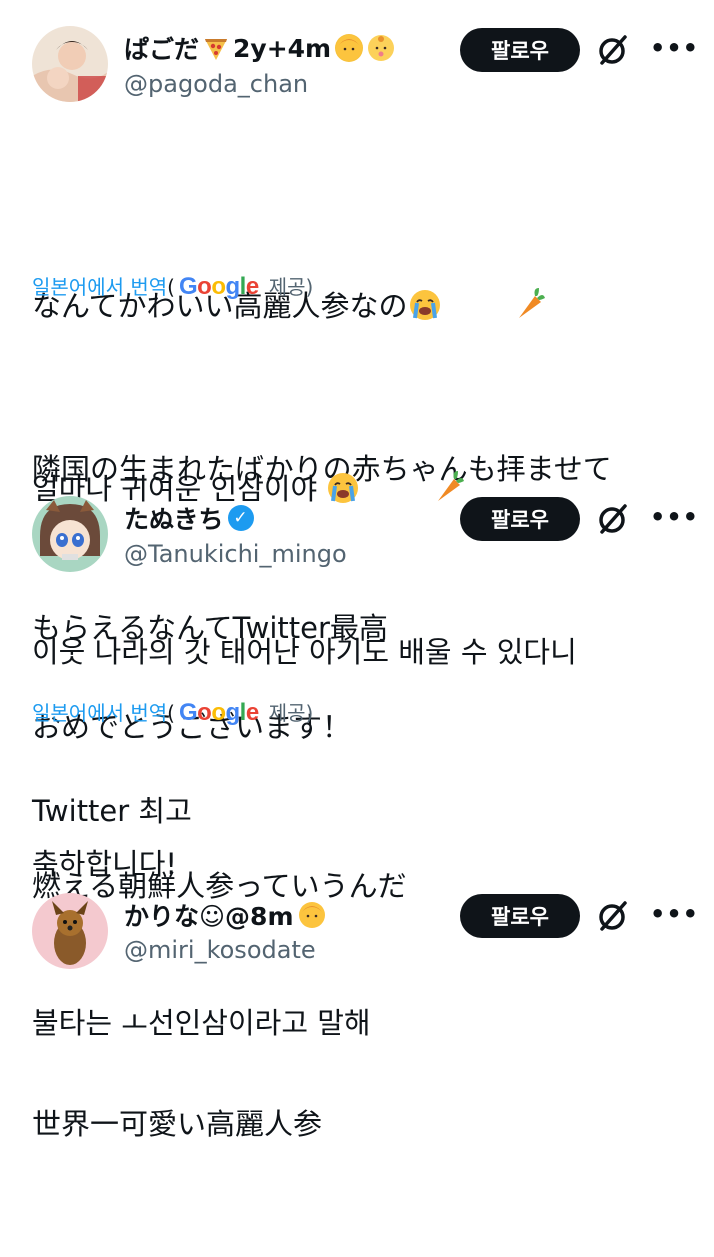 The image size is (714, 1257). Describe the element at coordinates (381, 48) in the screenshot. I see `baby-icon` at that location.